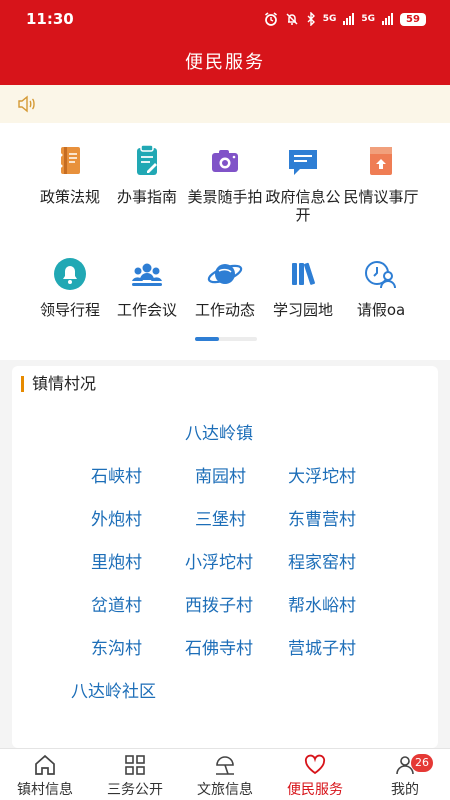  What do you see at coordinates (45, 764) in the screenshot?
I see `home-icon` at bounding box center [45, 764].